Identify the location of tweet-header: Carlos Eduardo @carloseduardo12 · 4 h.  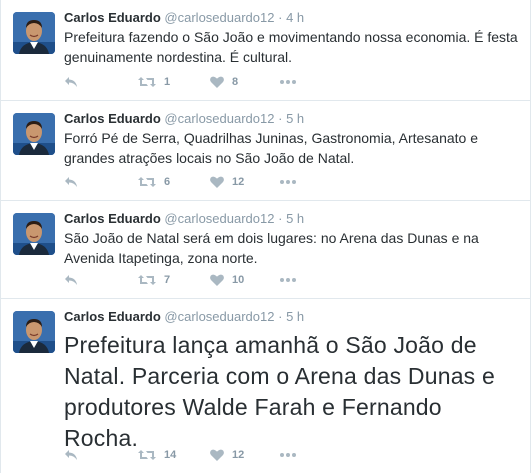
(292, 17).